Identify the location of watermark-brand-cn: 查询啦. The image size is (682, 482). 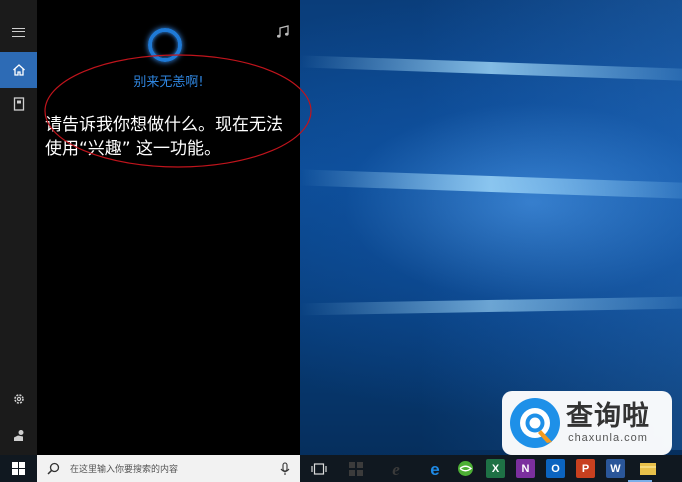
(608, 416).